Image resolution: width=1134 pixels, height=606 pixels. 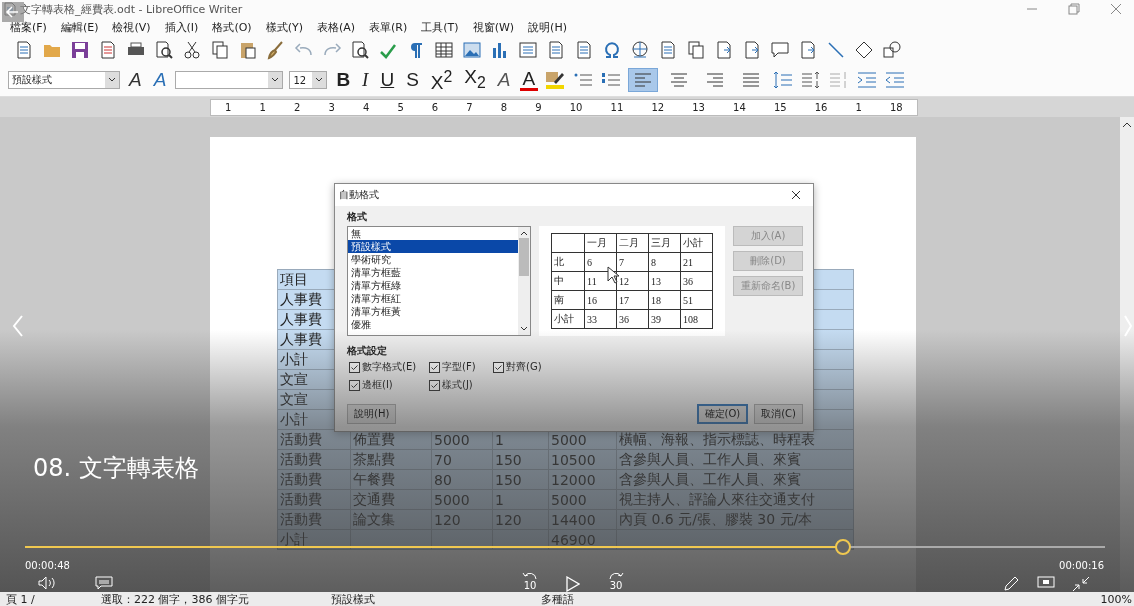 I want to click on menu-item: 表格(A), so click(x=336, y=27).